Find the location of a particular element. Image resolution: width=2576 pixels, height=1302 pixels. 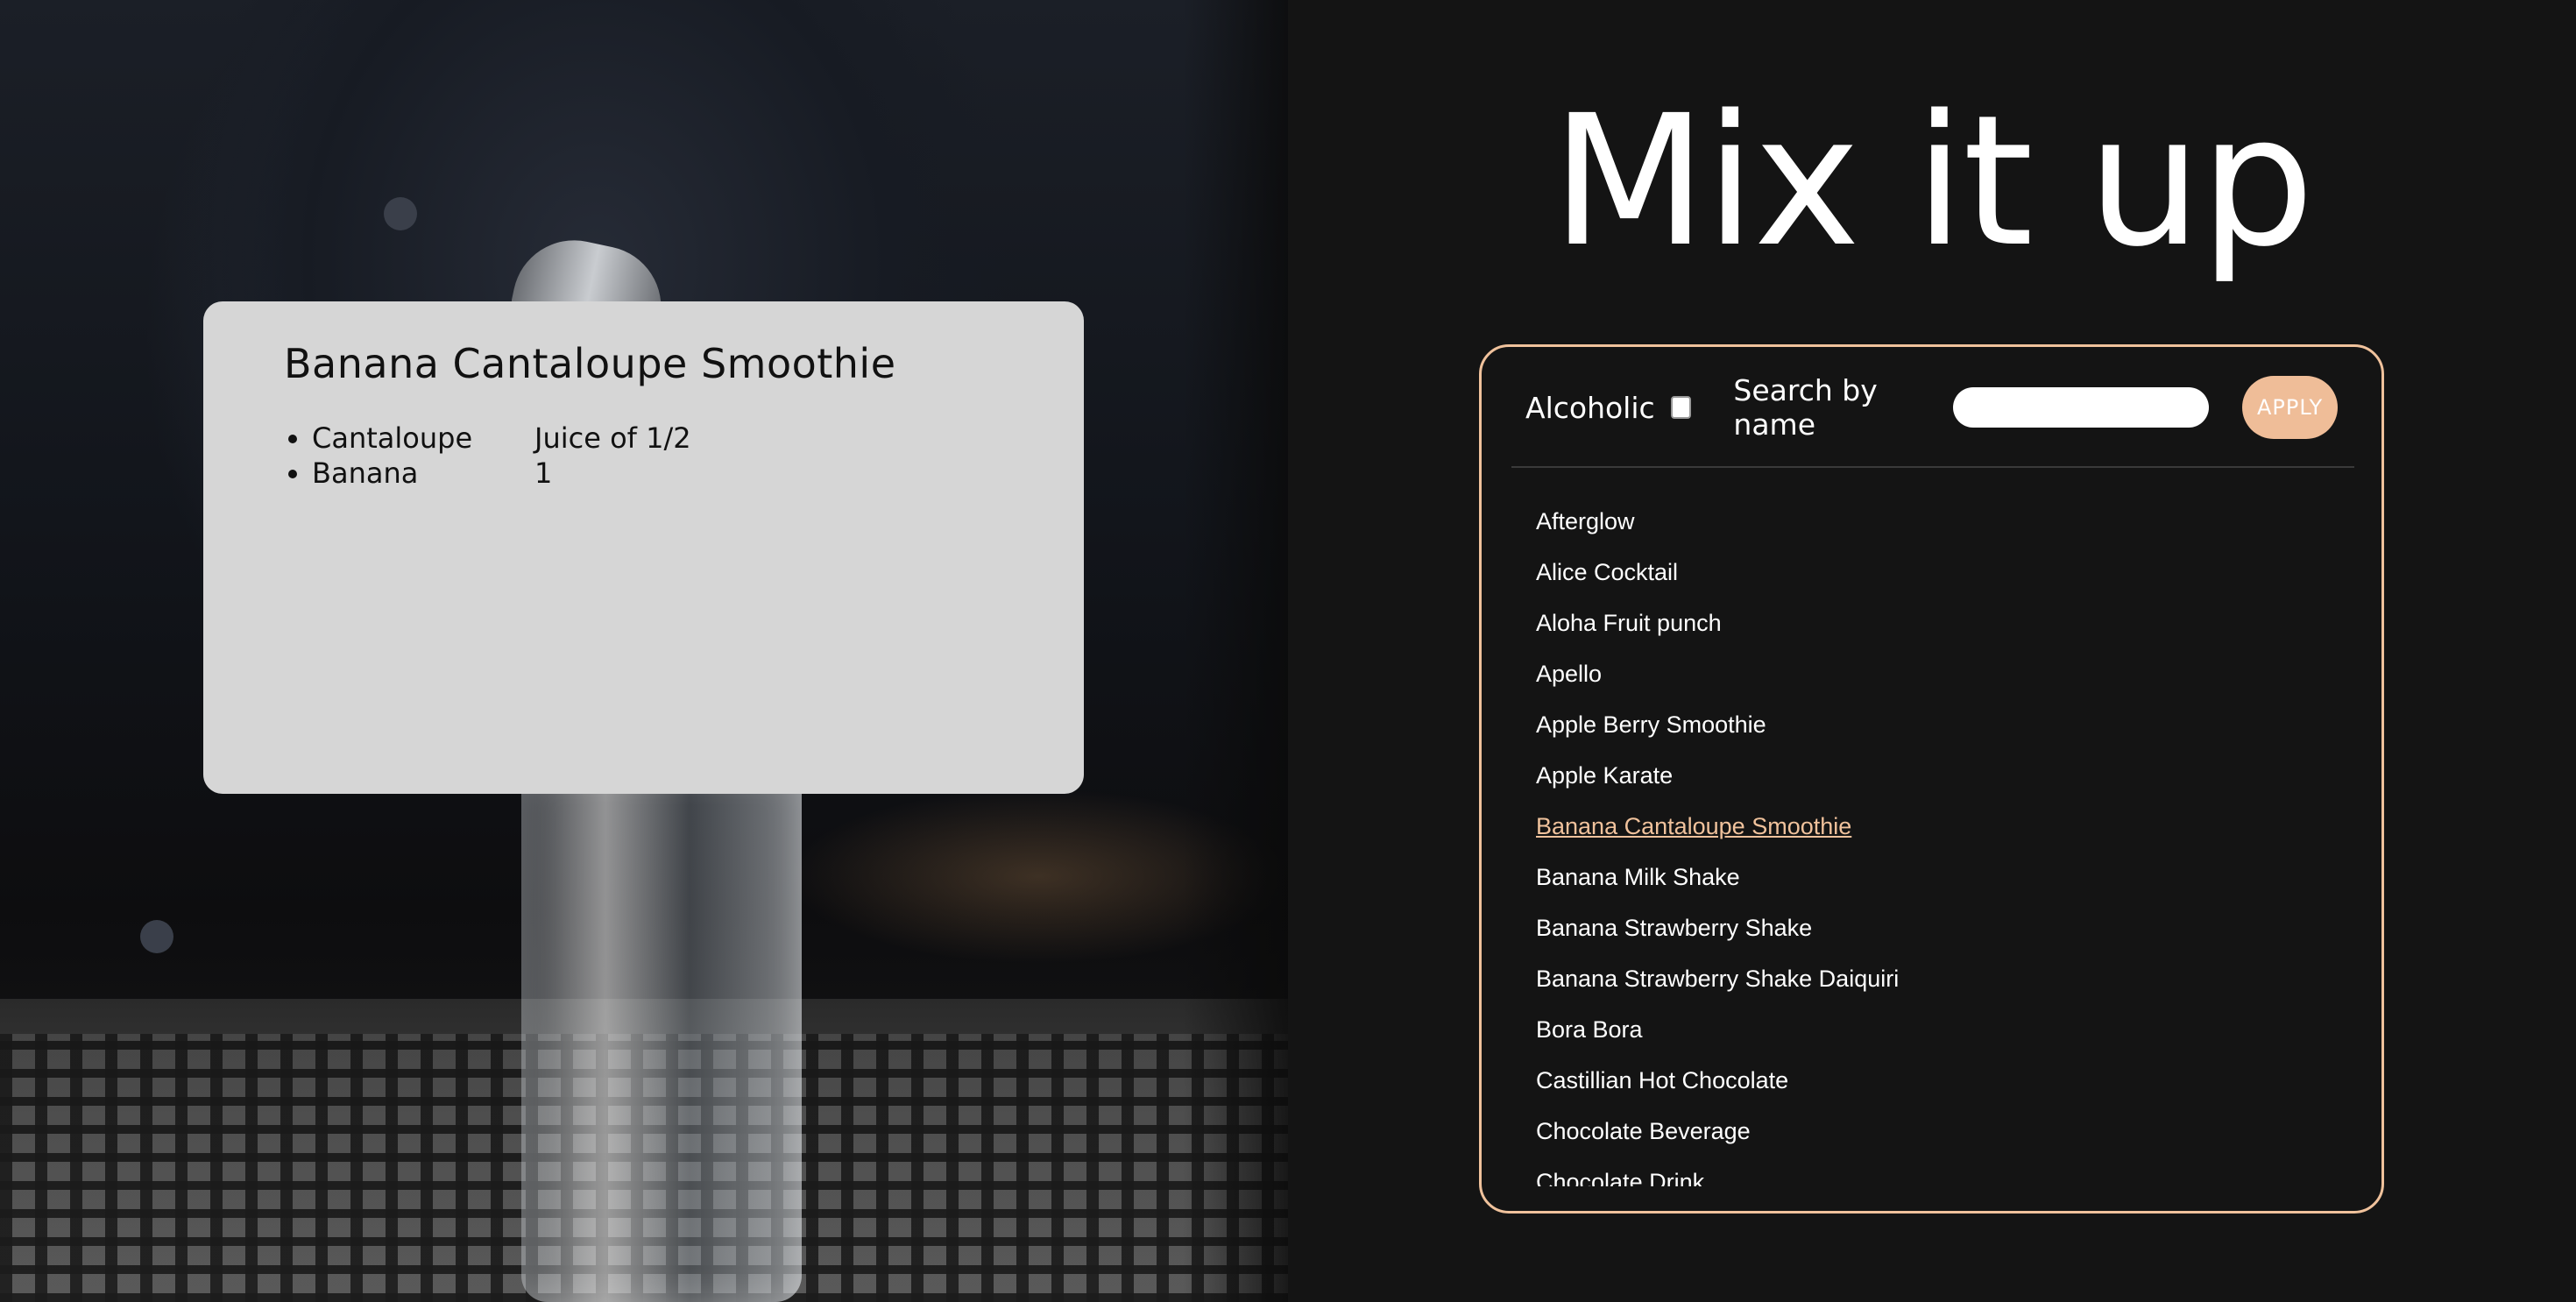

ingredient-item: Banana 1 is located at coordinates (657, 474).